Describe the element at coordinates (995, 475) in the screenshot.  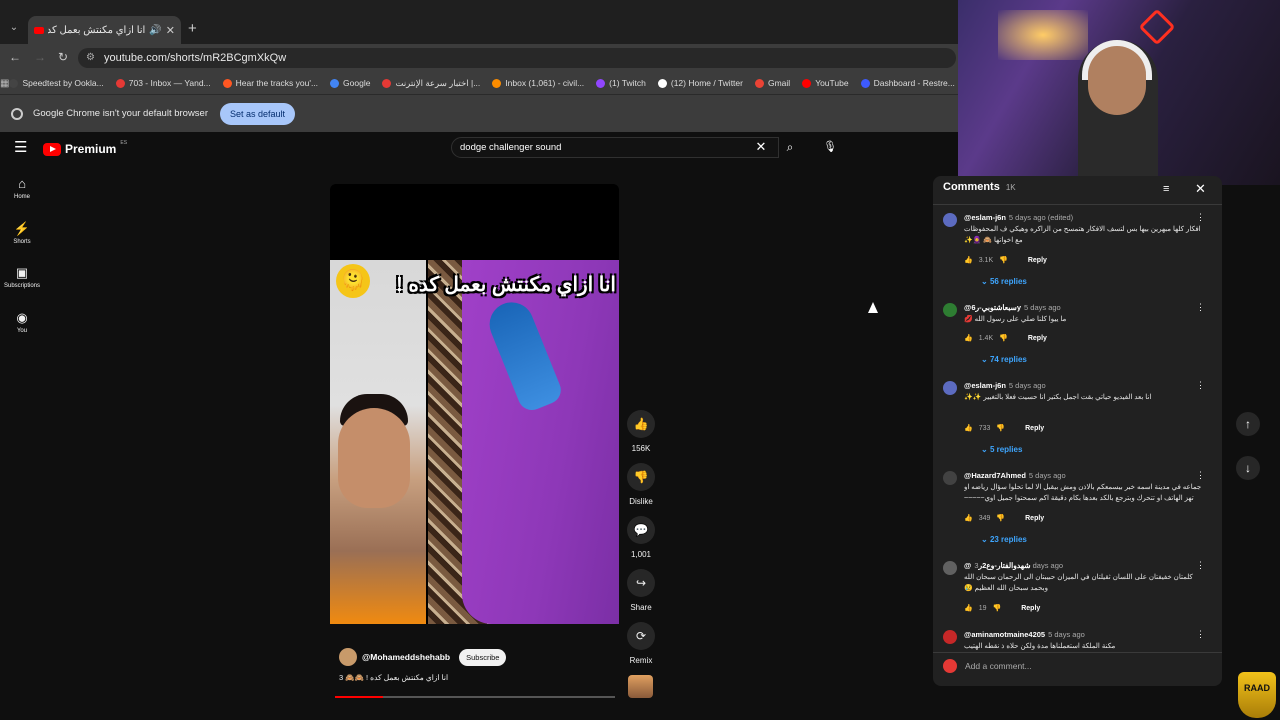
I see `comment-author: @Hazard7Ahmed` at that location.